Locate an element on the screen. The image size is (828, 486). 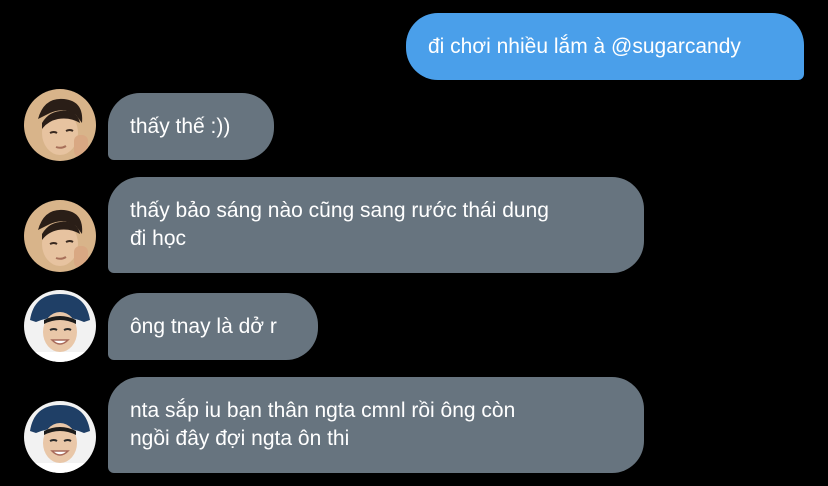
message-text: thấy thế :)) is located at coordinates (180, 126).